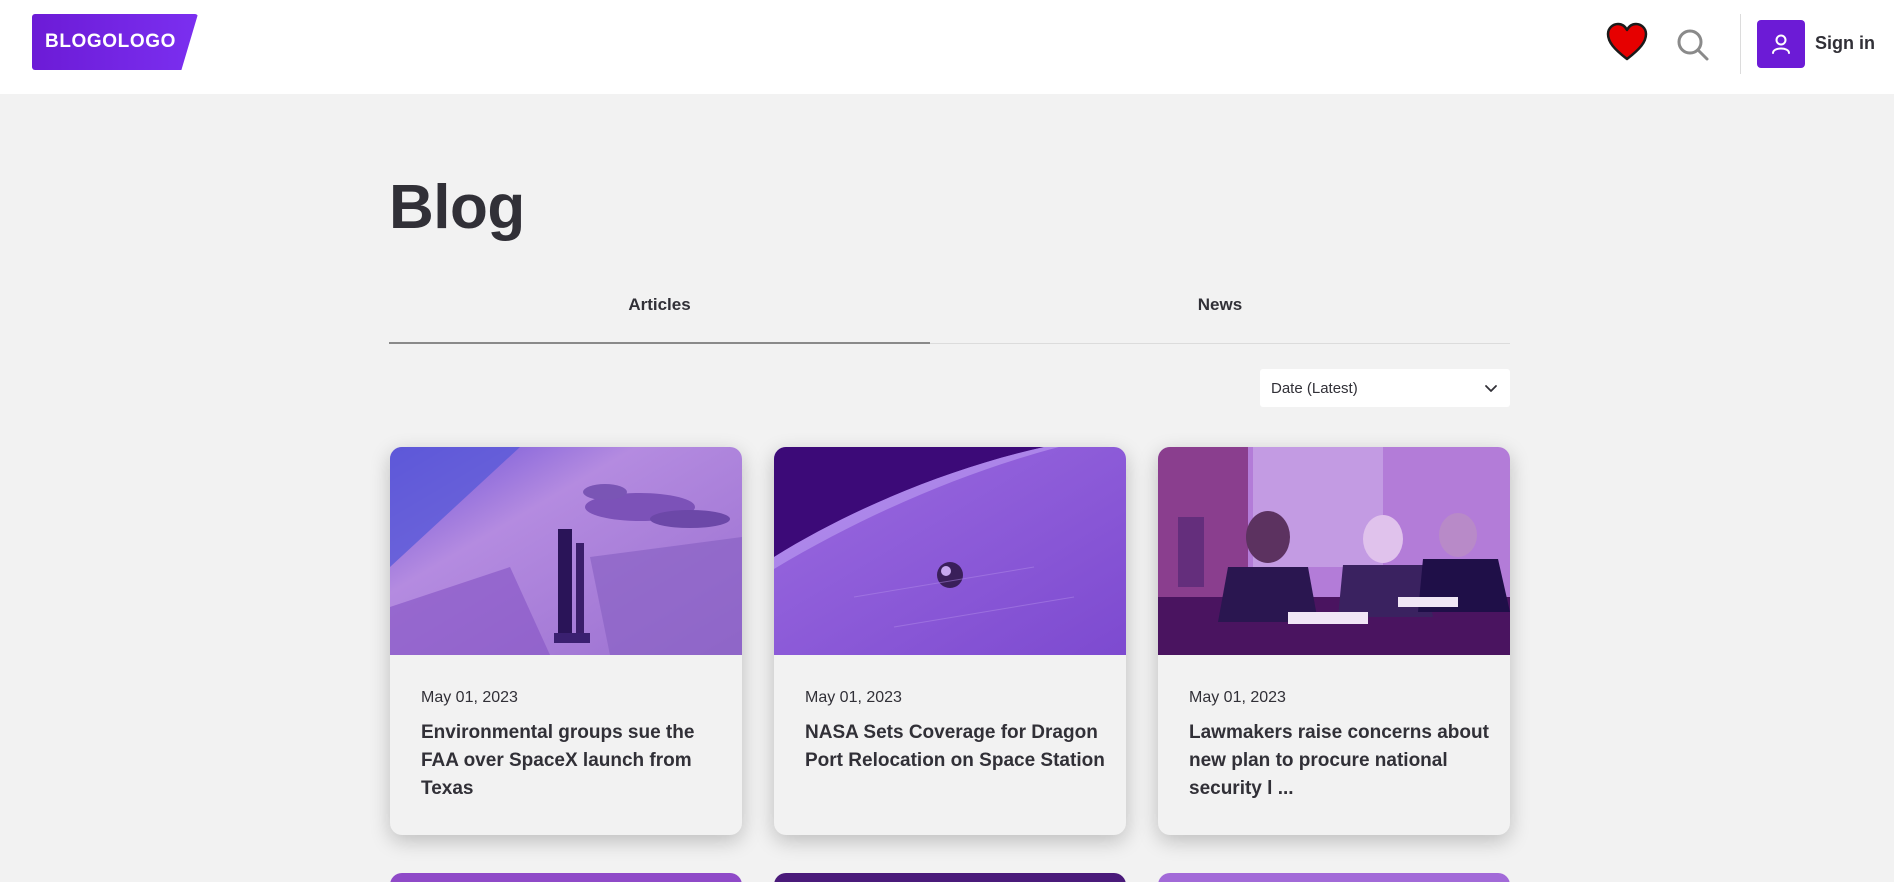 This screenshot has height=882, width=1894. I want to click on user-icon, so click(1781, 44).